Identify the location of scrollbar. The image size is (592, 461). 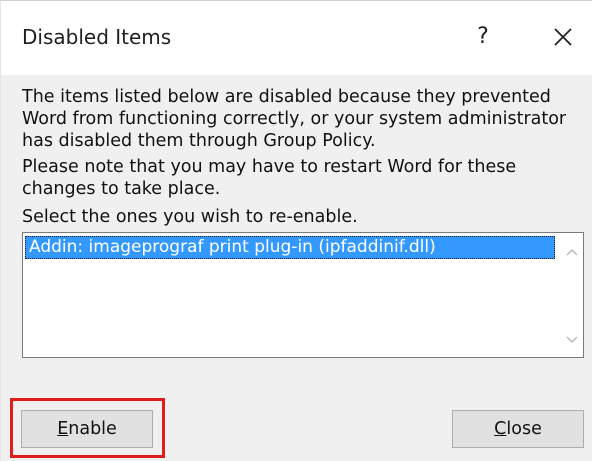
(572, 295).